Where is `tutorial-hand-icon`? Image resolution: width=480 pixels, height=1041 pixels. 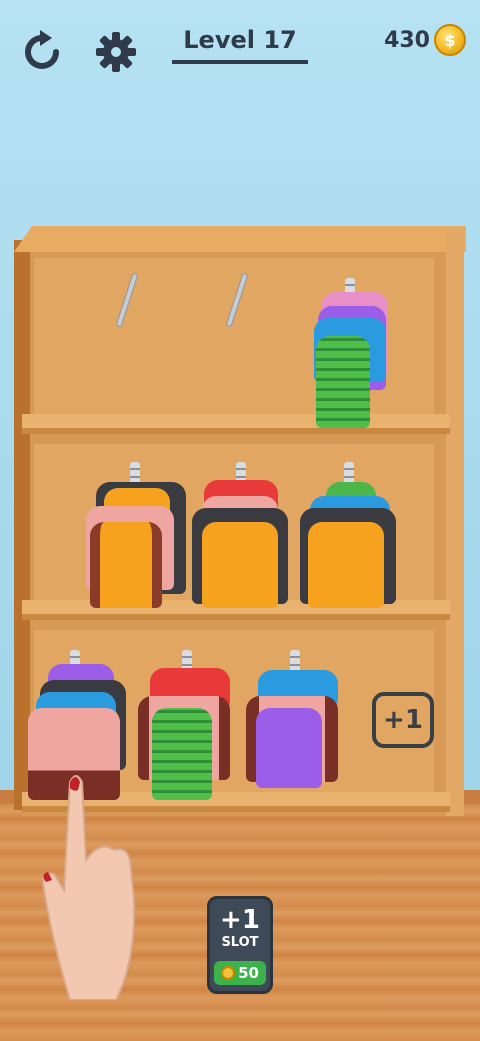
tutorial-hand-icon is located at coordinates (89, 887).